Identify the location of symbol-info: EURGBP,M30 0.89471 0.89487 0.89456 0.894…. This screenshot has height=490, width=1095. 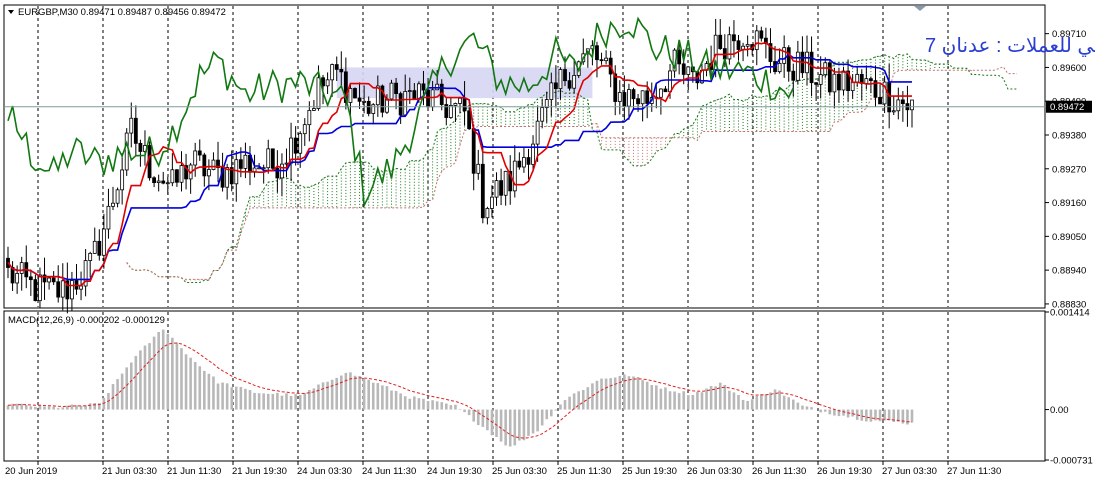
(122, 12).